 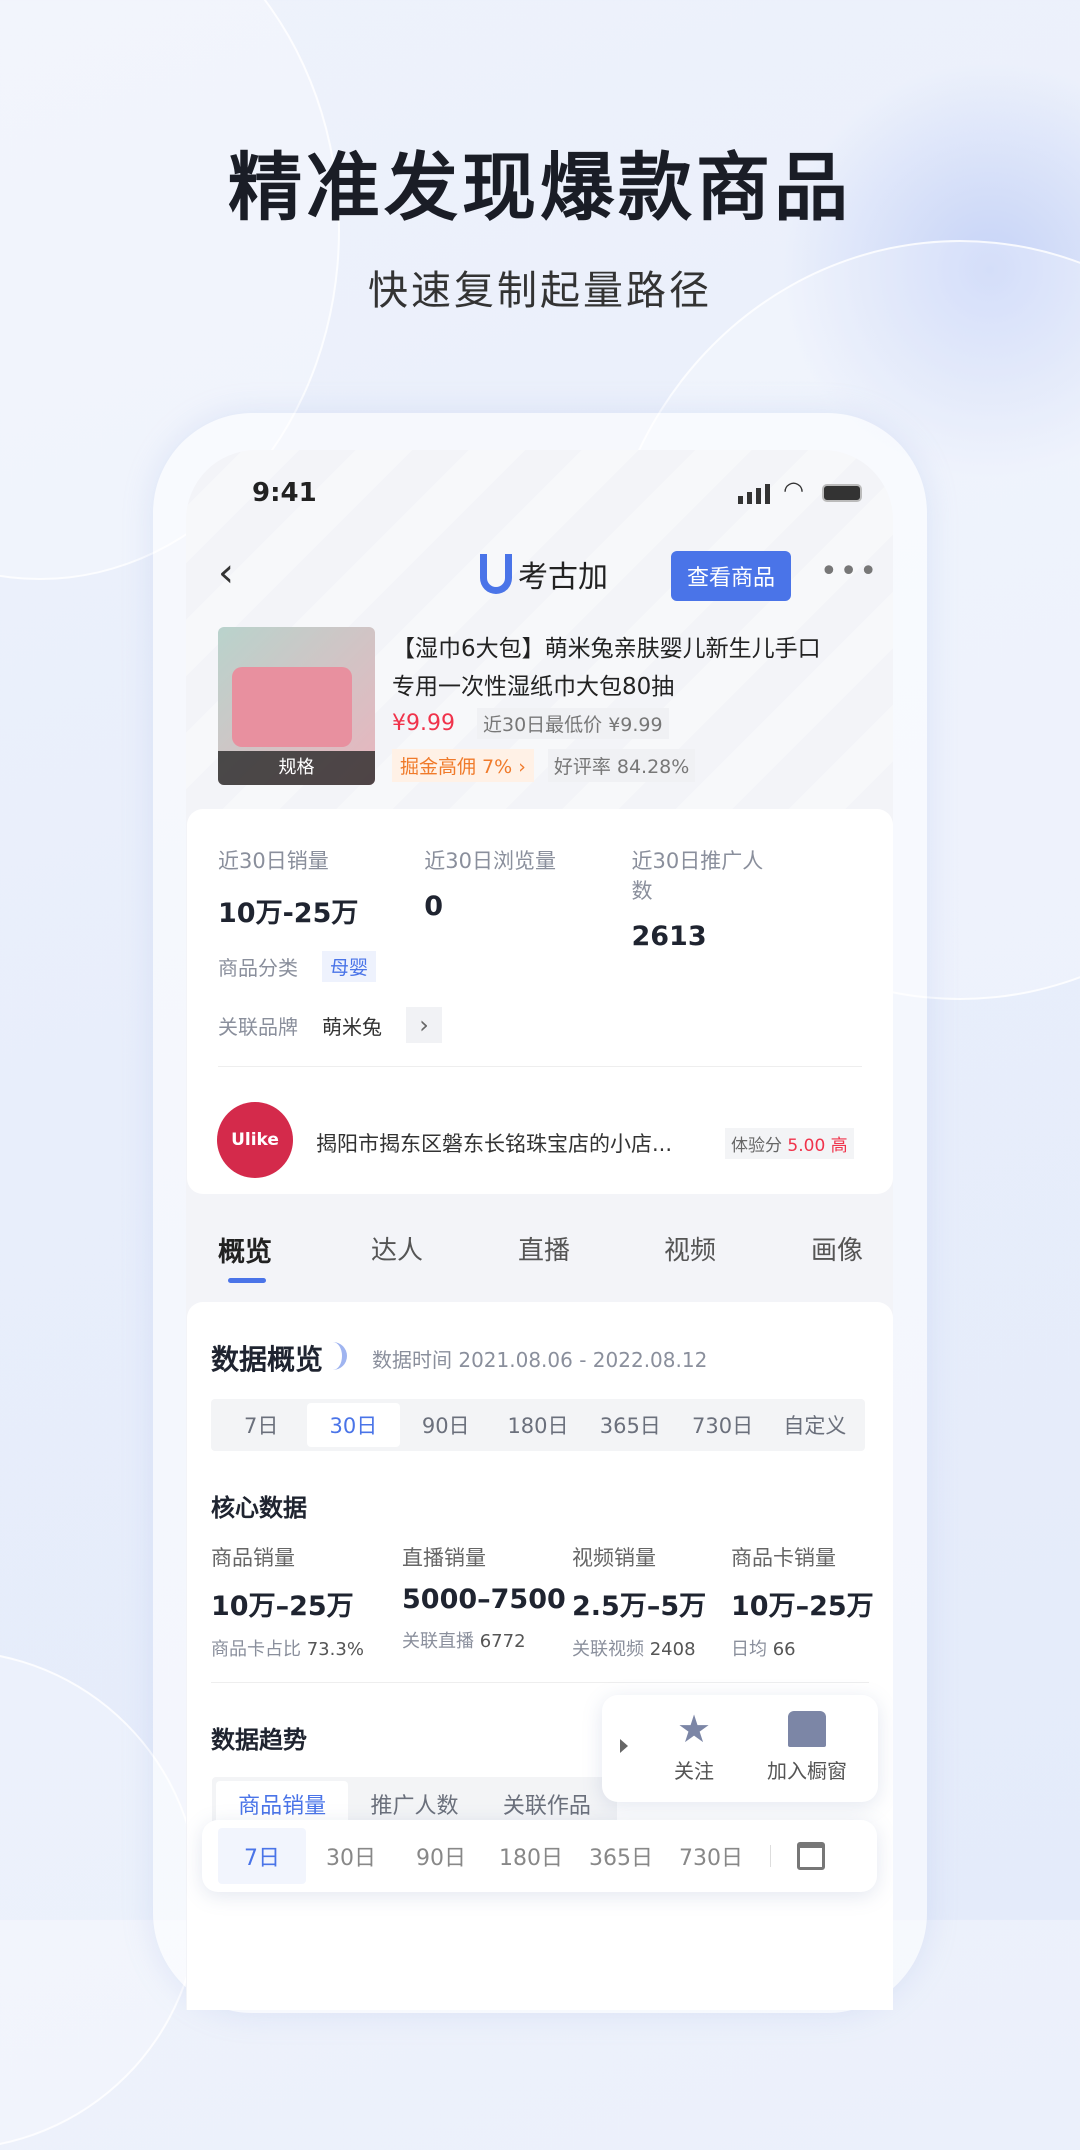 What do you see at coordinates (711, 1856) in the screenshot?
I see `bottom-period-730d: 730日` at bounding box center [711, 1856].